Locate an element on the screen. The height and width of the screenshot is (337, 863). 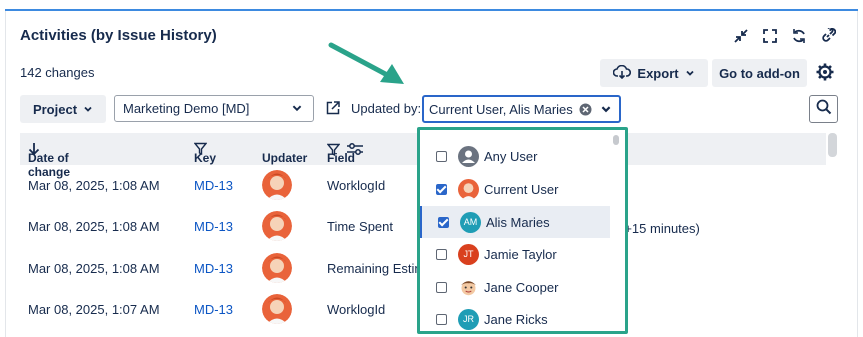
user-option-label: Current User is located at coordinates (521, 189).